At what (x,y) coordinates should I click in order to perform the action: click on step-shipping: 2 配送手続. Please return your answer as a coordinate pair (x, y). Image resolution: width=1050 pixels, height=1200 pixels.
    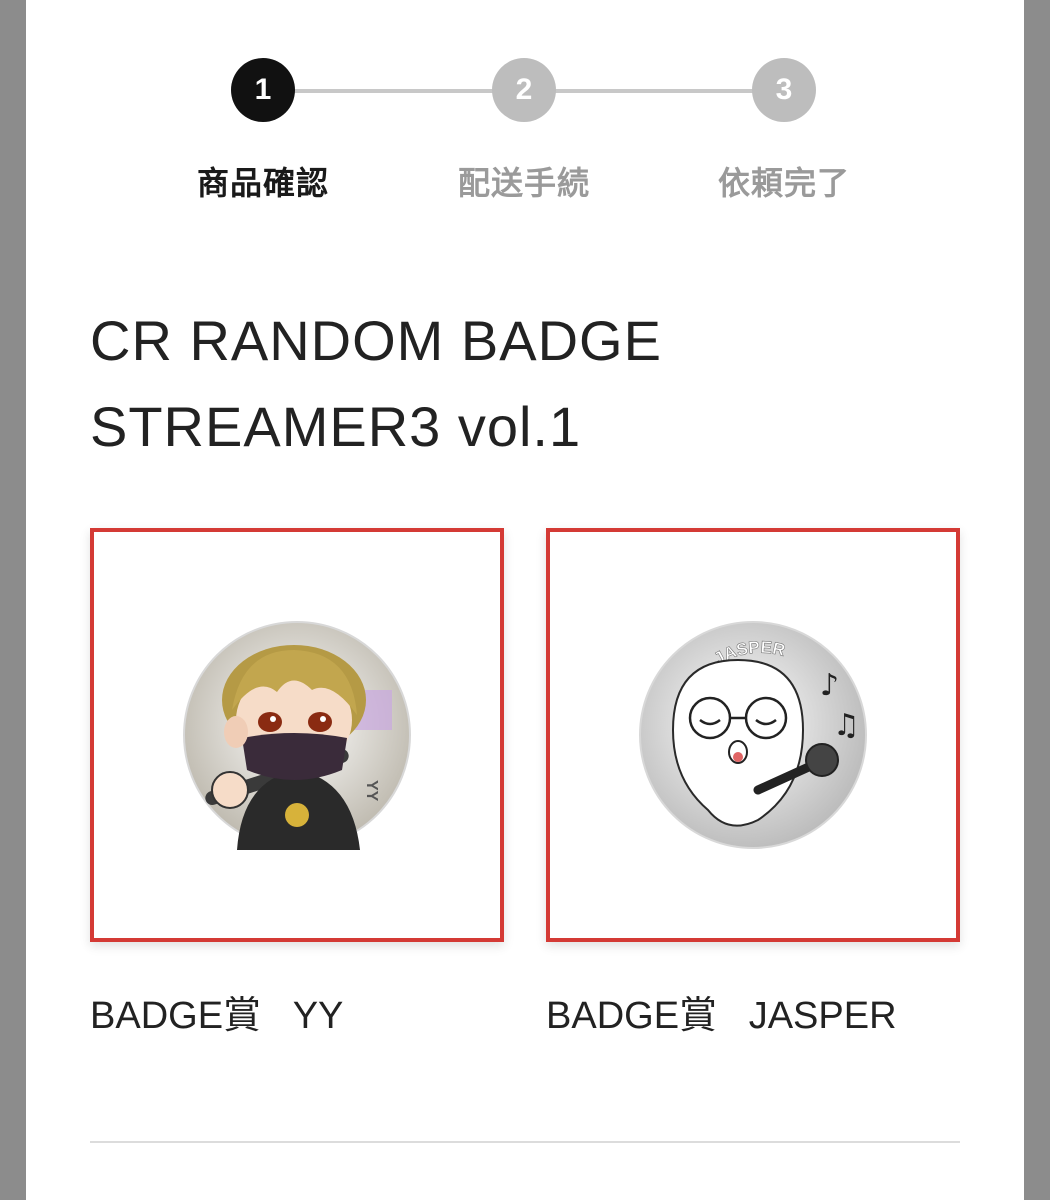
    Looking at the image, I should click on (524, 131).